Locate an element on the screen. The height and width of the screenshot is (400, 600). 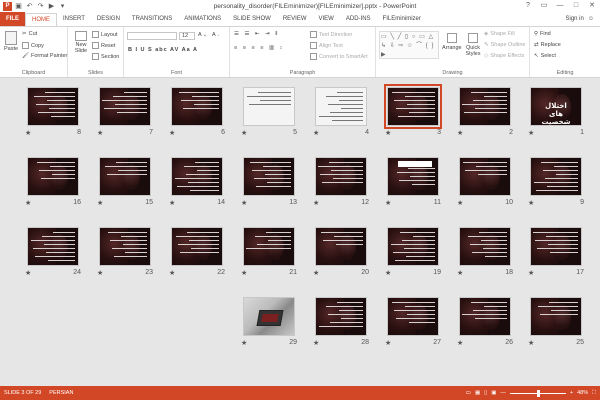
language-indicator: PERSIAN is located at coordinates (61, 393).